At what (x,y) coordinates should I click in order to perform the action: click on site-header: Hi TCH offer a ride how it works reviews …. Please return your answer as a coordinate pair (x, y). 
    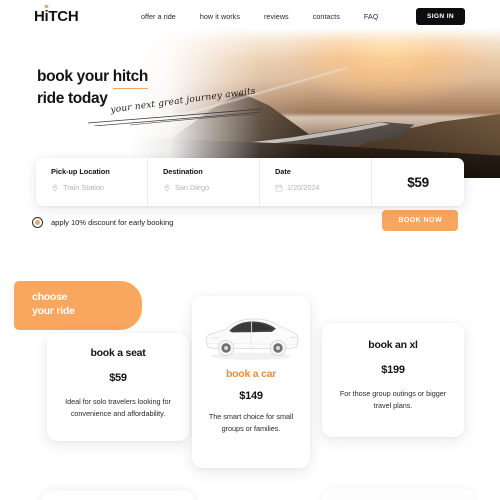
    Looking at the image, I should click on (250, 16).